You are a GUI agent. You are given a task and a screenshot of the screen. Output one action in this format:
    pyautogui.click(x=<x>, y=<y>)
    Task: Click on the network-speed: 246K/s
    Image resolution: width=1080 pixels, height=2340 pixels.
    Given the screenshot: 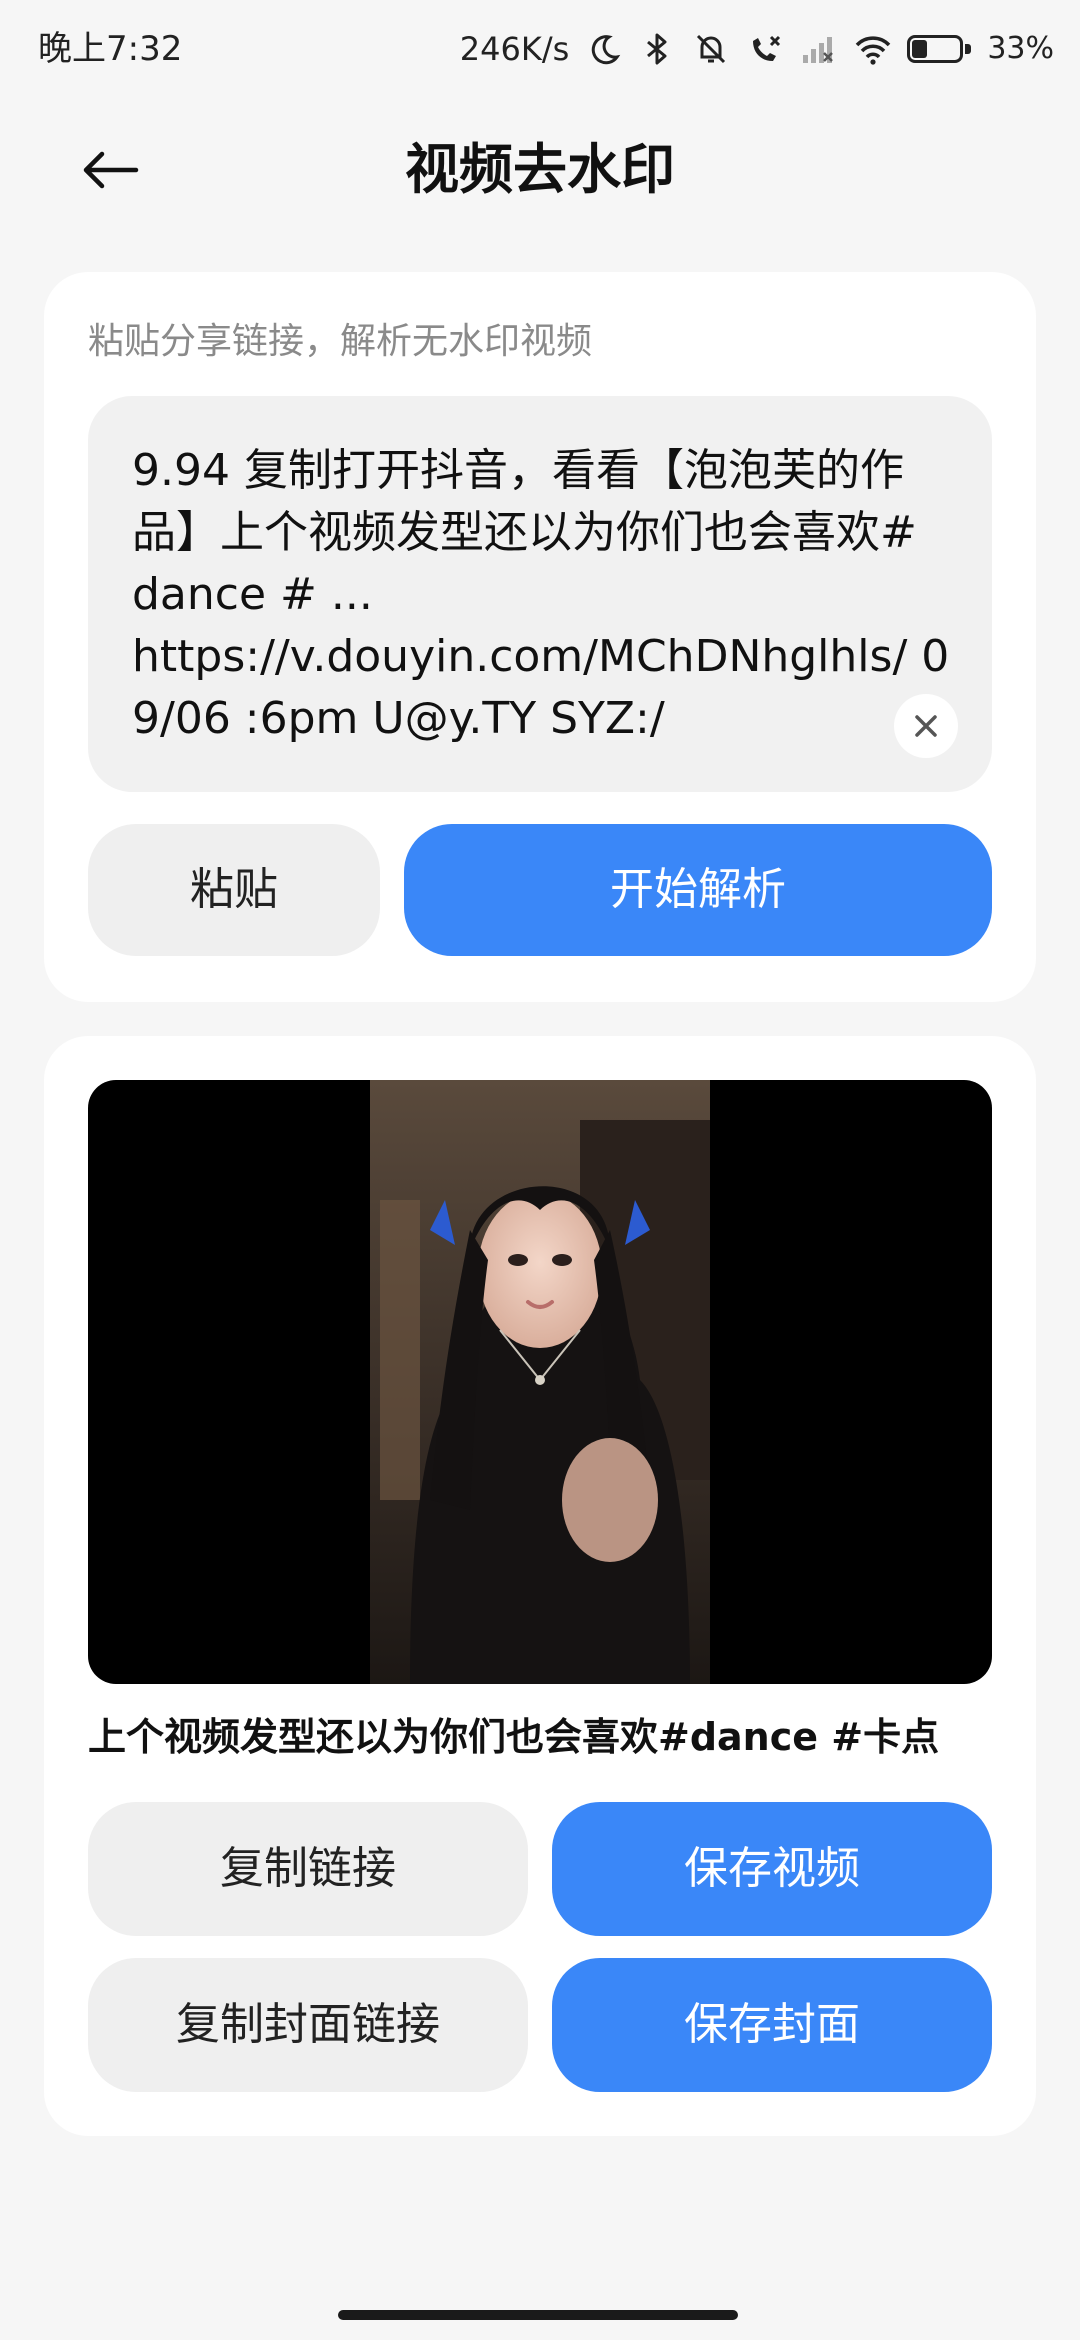 What is the action you would take?
    pyautogui.click(x=514, y=49)
    